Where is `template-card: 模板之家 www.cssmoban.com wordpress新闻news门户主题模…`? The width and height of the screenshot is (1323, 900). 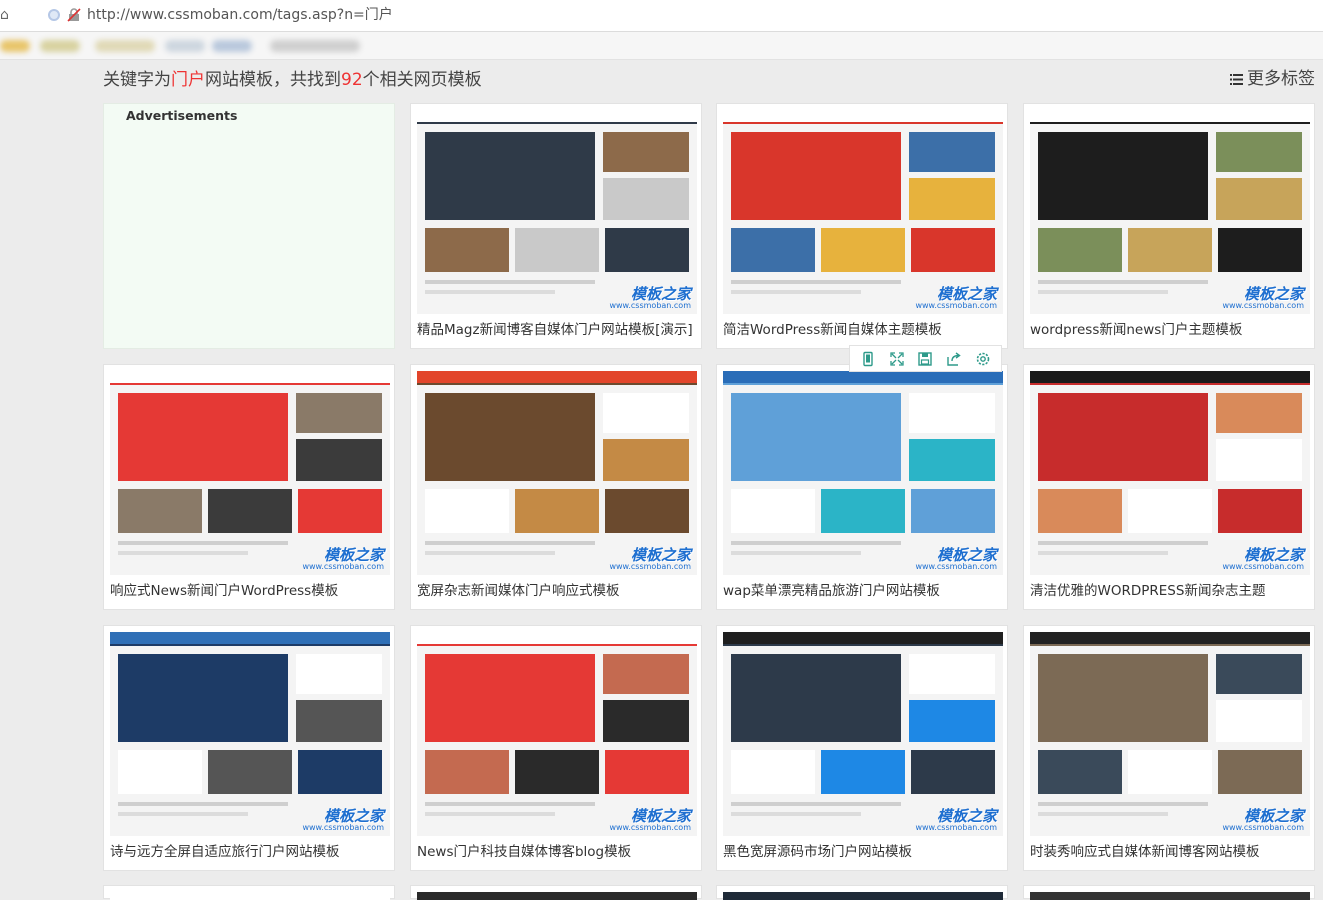 template-card: 模板之家 www.cssmoban.com wordpress新闻news门户主题模… is located at coordinates (1169, 226).